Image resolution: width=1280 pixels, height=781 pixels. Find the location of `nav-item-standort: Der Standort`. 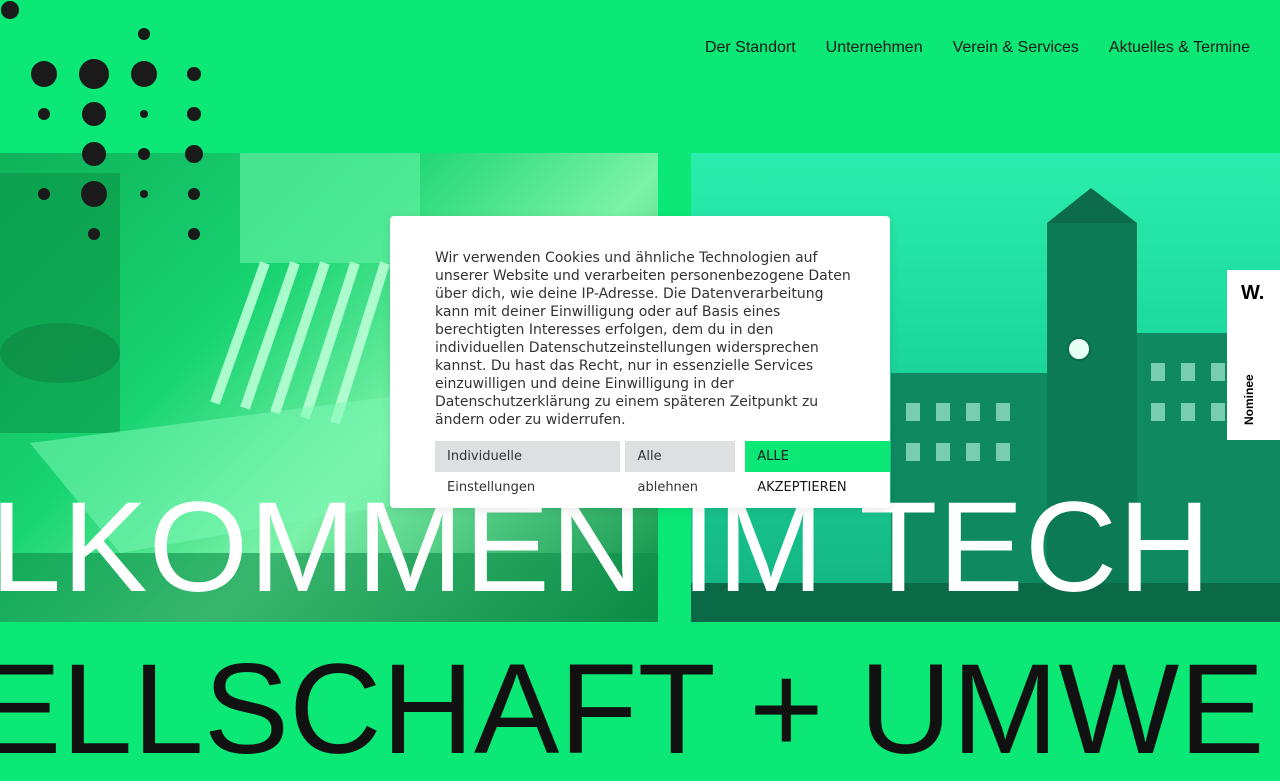

nav-item-standort: Der Standort is located at coordinates (750, 48).